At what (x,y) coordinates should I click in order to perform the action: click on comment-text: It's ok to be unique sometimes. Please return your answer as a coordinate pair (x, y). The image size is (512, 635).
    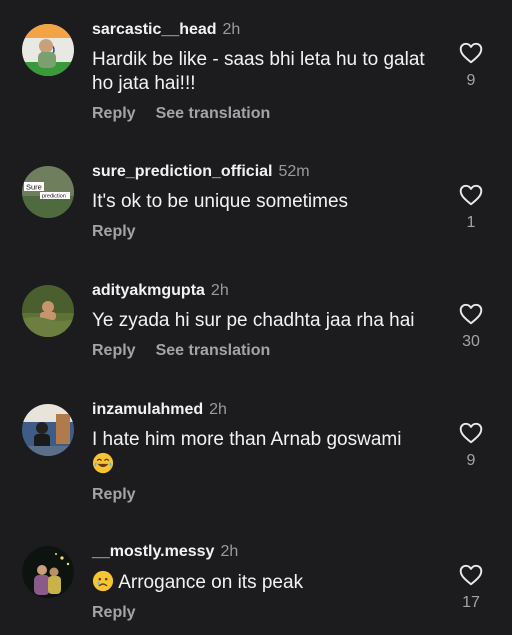
    Looking at the image, I should click on (220, 201).